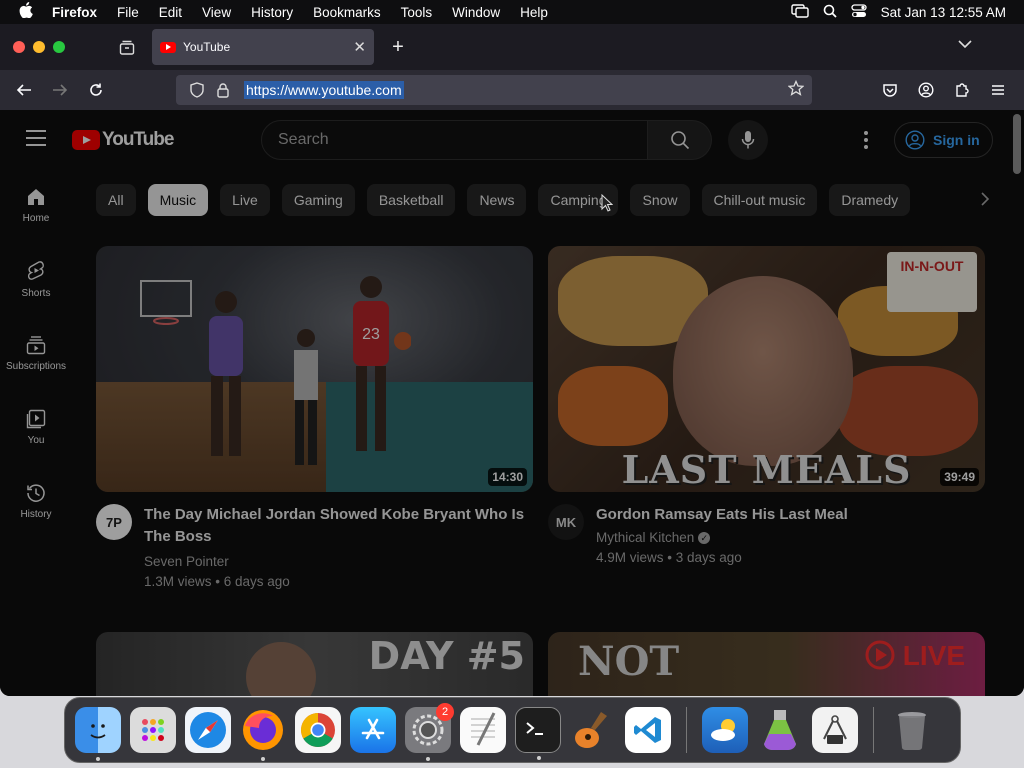 Image resolution: width=1024 pixels, height=768 pixels. Describe the element at coordinates (965, 45) in the screenshot. I see `list-all-tabs-button` at that location.